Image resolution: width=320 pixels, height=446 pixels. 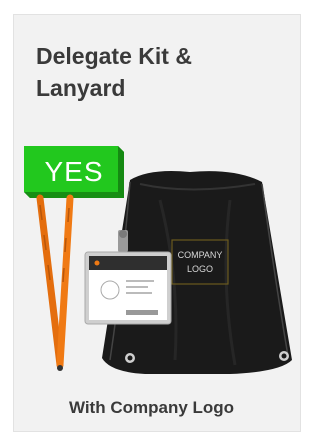 What do you see at coordinates (200, 255) in the screenshot?
I see `bag-logo-line1: COMPANY` at bounding box center [200, 255].